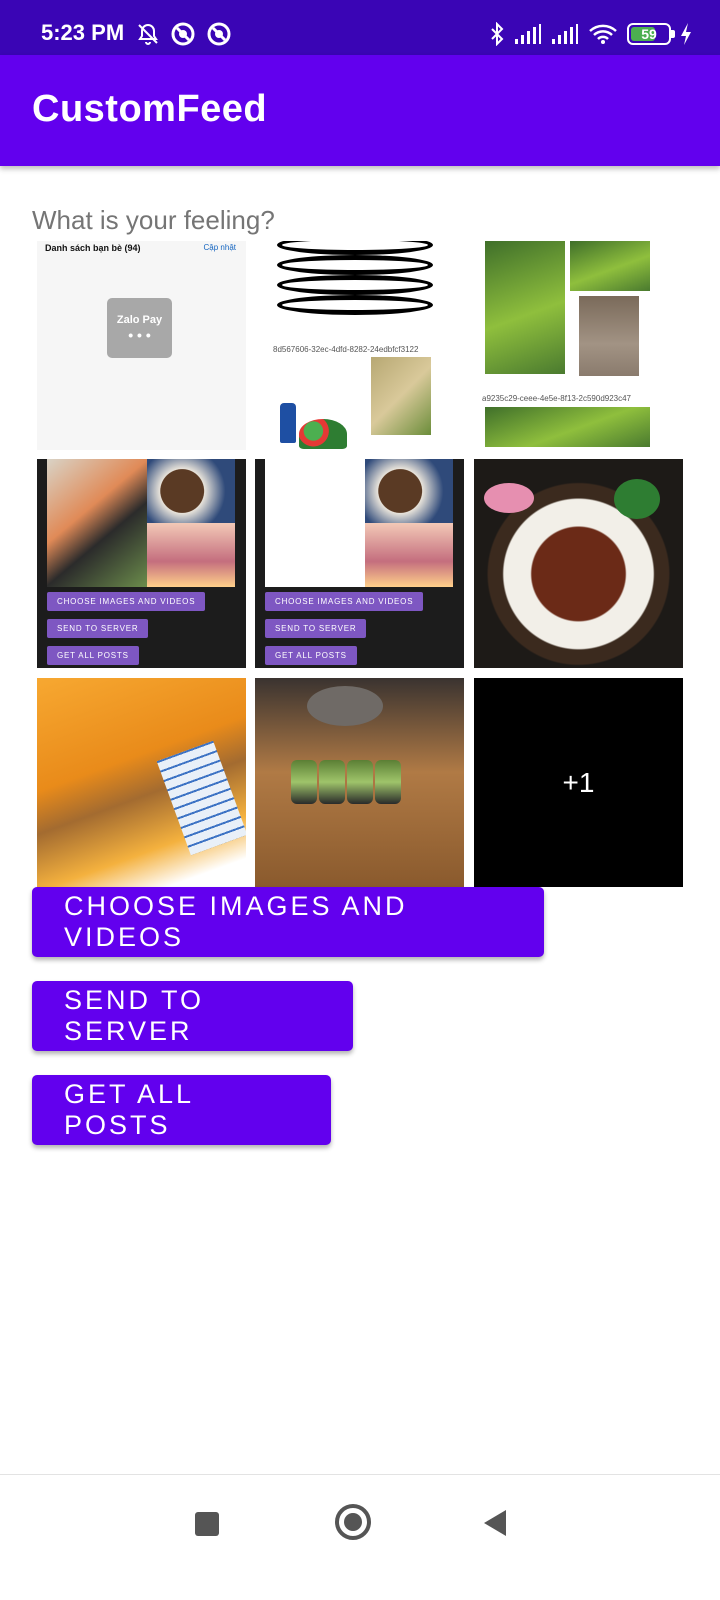 This screenshot has height=1600, width=720. I want to click on status-time: 5:23 PM, so click(83, 32).